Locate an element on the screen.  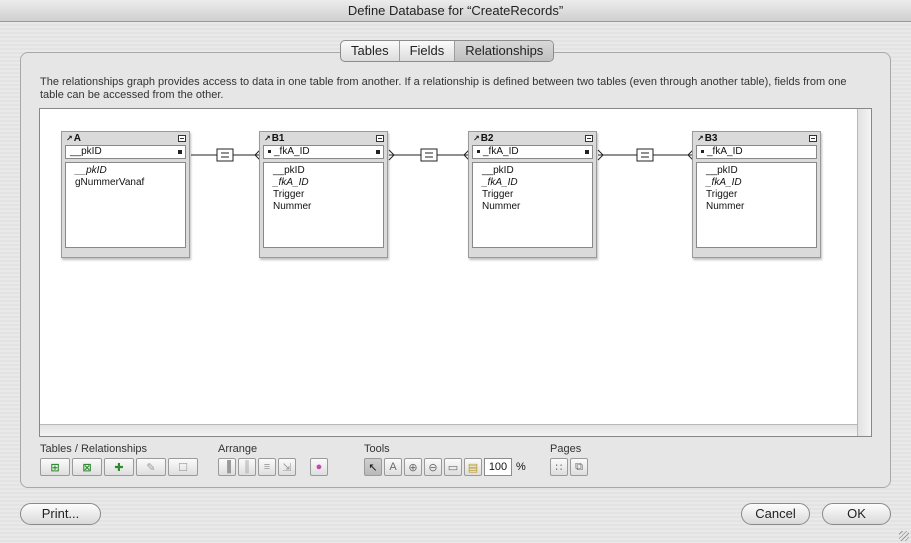
note-tool-button: ▤ is located at coordinates (473, 467).